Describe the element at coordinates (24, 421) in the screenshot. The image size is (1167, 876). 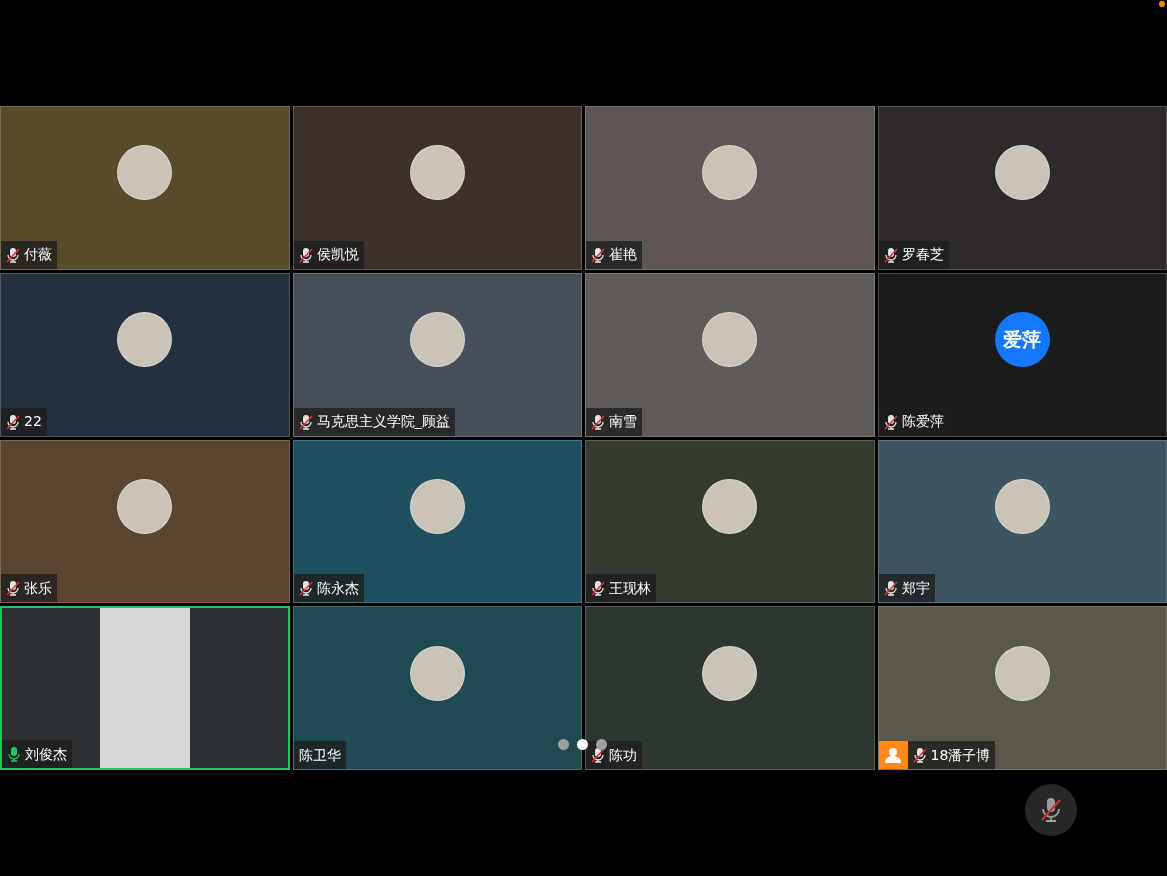
I see `name-label: 22` at that location.